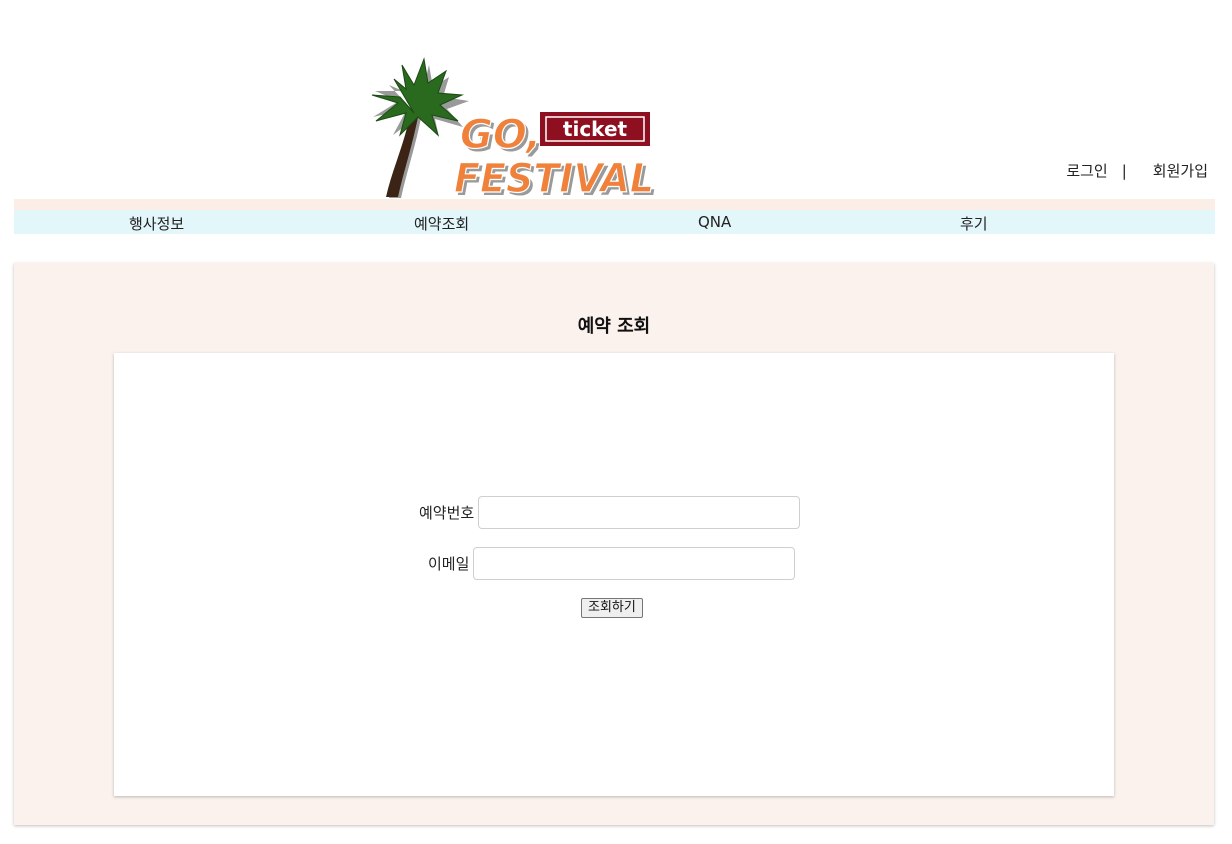 This screenshot has height=844, width=1232. What do you see at coordinates (612, 608) in the screenshot?
I see `lookup-submit-button: 조회하기` at bounding box center [612, 608].